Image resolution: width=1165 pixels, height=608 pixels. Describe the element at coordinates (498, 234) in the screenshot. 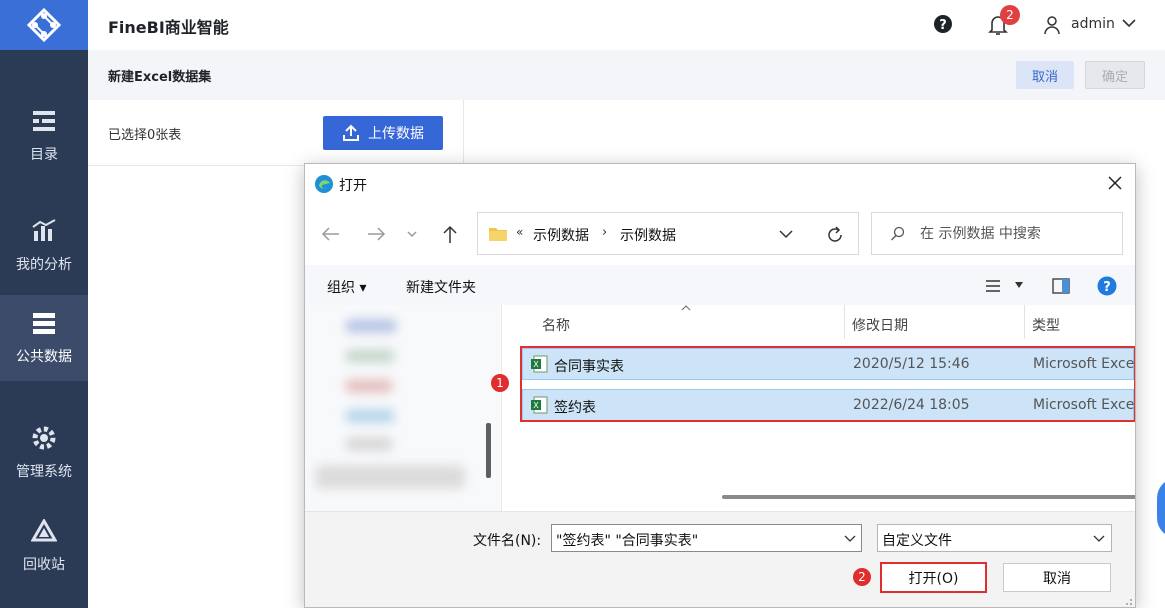

I see `folder-icon` at that location.